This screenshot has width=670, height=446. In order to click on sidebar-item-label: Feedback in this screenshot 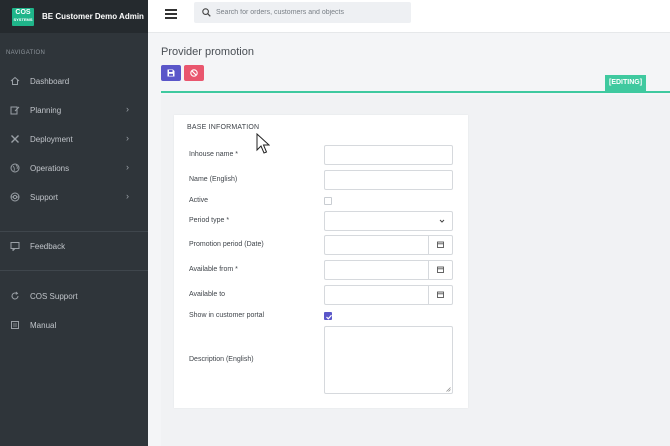, I will do `click(48, 246)`.